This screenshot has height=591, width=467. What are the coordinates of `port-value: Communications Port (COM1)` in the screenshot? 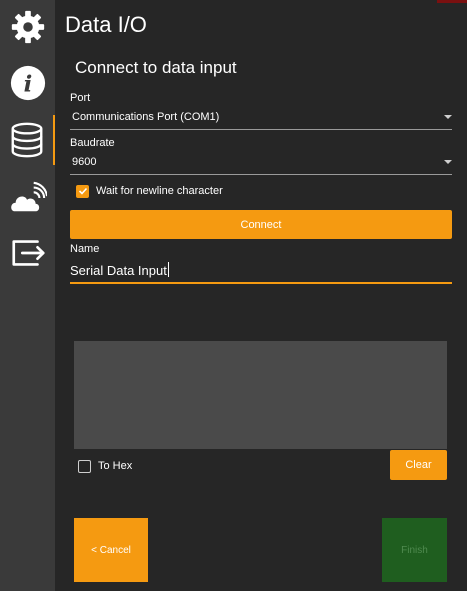 It's located at (146, 117).